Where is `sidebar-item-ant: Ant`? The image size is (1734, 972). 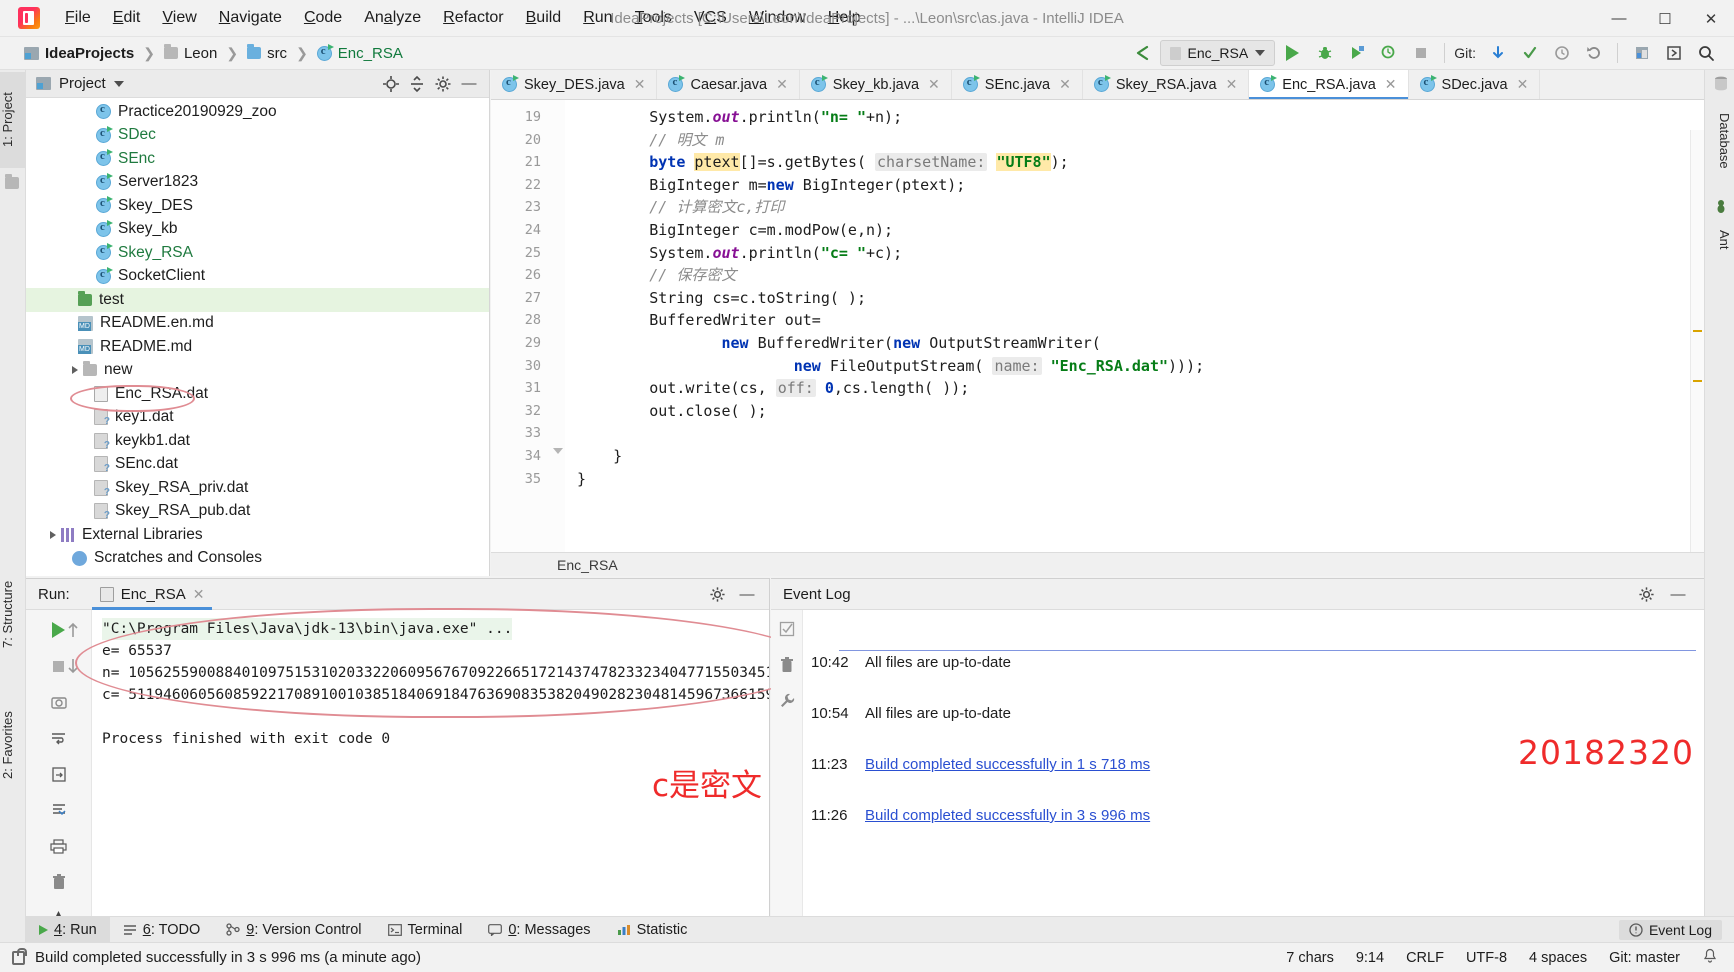 sidebar-item-ant: Ant is located at coordinates (1719, 240).